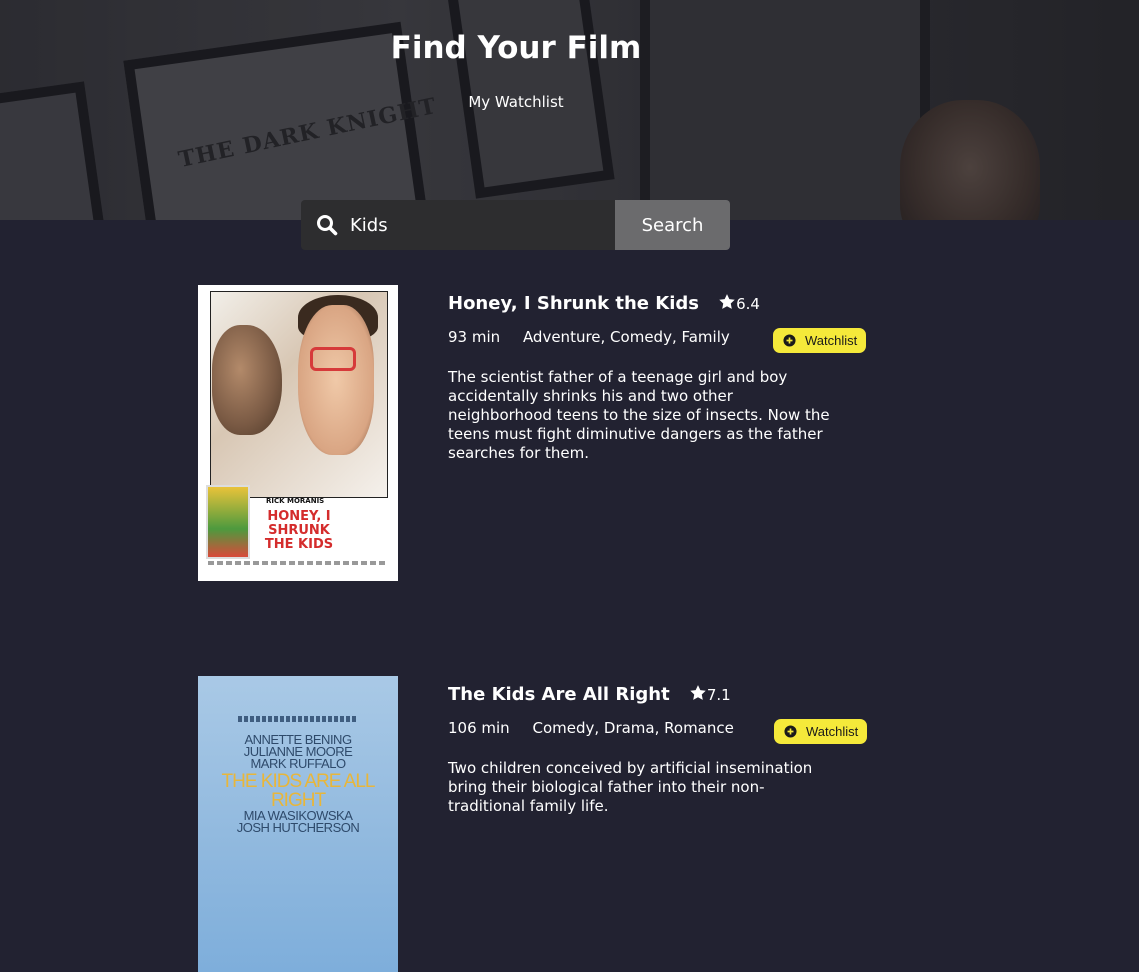 The height and width of the screenshot is (972, 1139). I want to click on rating-value: 7.1, so click(718, 695).